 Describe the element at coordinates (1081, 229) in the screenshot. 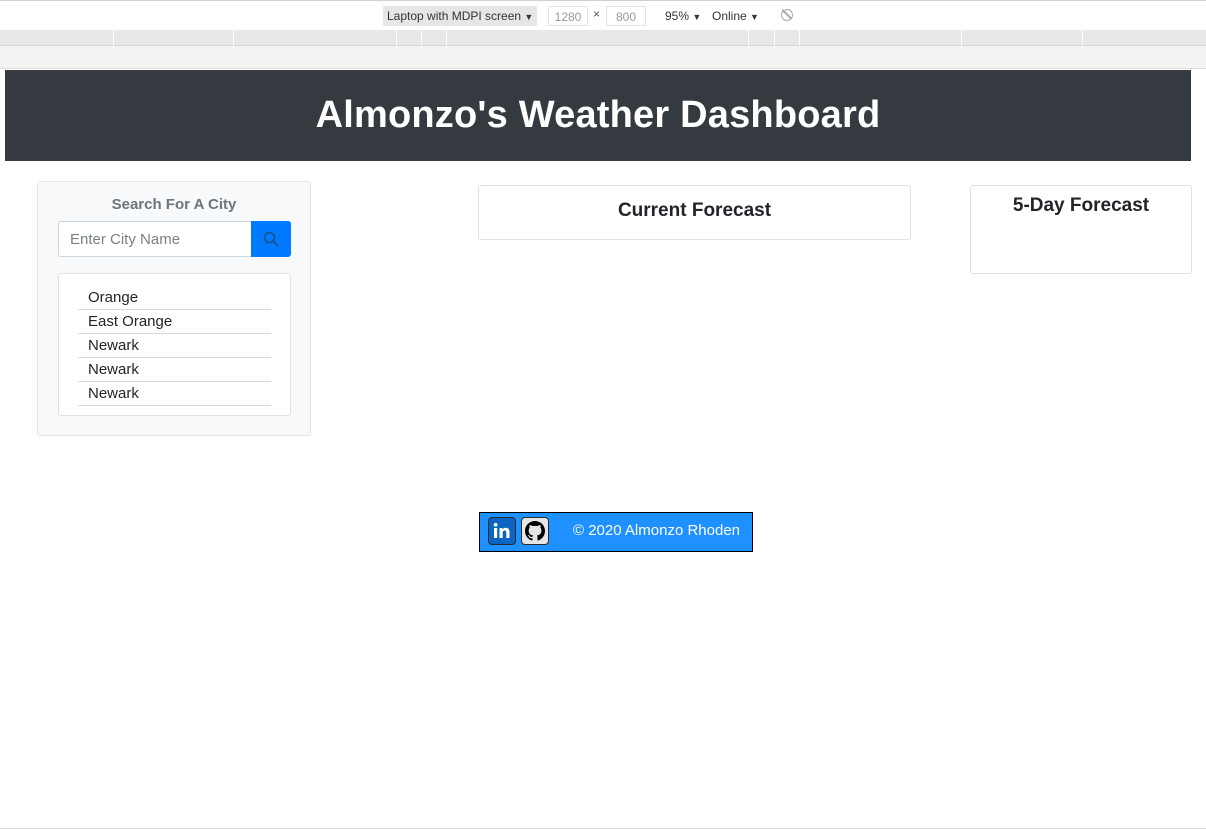

I see `five-day-forecast-card: 5-Day Forecast` at that location.